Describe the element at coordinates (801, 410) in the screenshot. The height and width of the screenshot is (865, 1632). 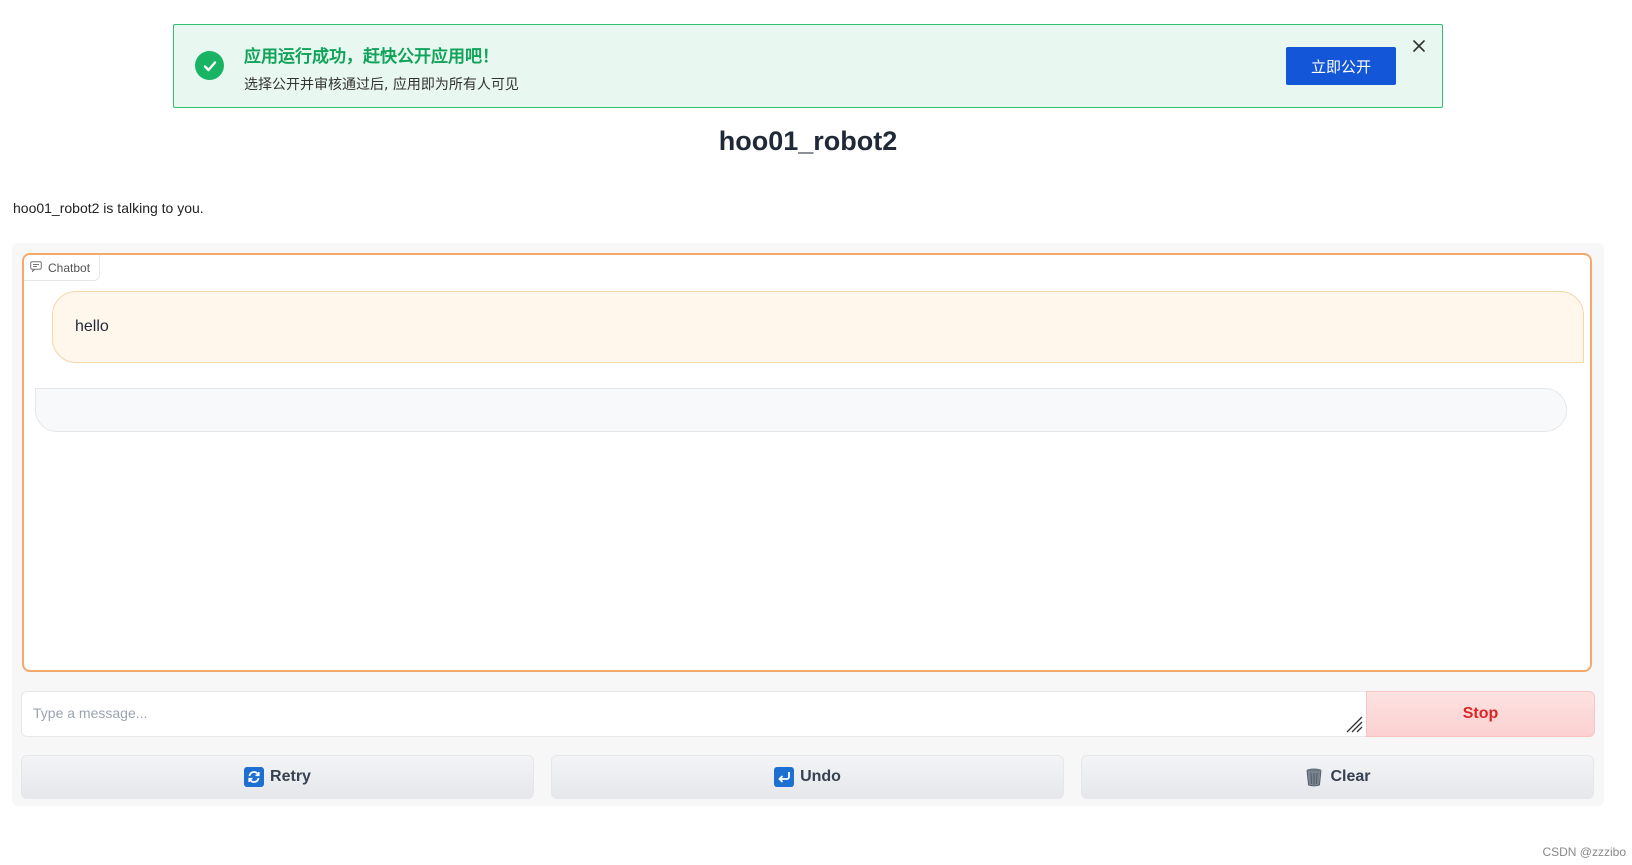
I see `bot-message` at that location.